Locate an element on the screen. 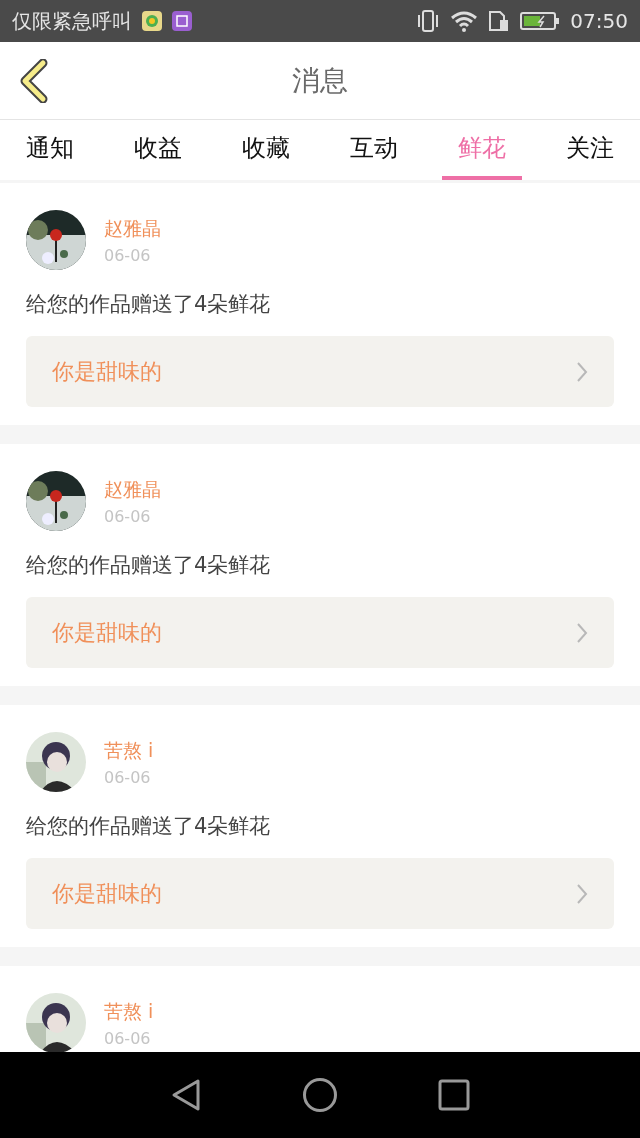 The height and width of the screenshot is (1138, 640). back-nav-button is located at coordinates (186, 1095).